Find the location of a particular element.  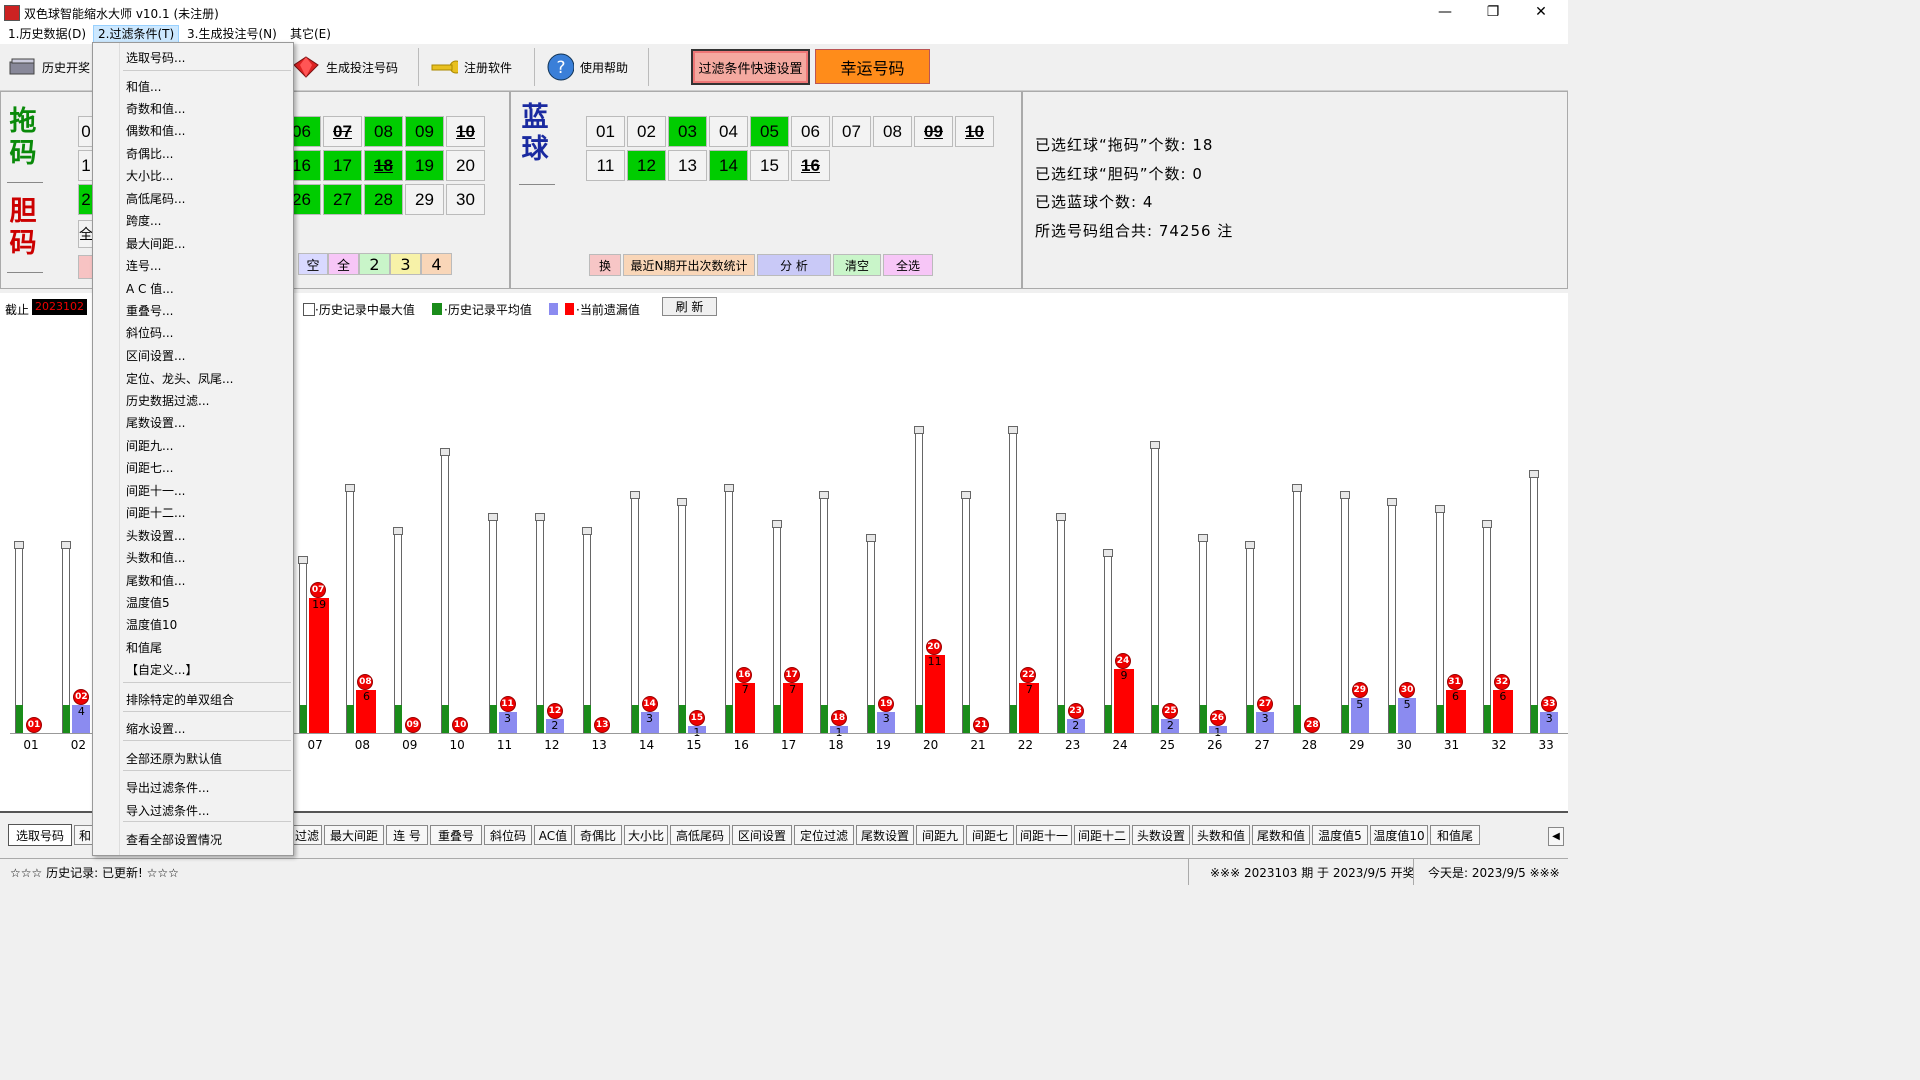

menu-other: 其它(E) is located at coordinates (310, 34).